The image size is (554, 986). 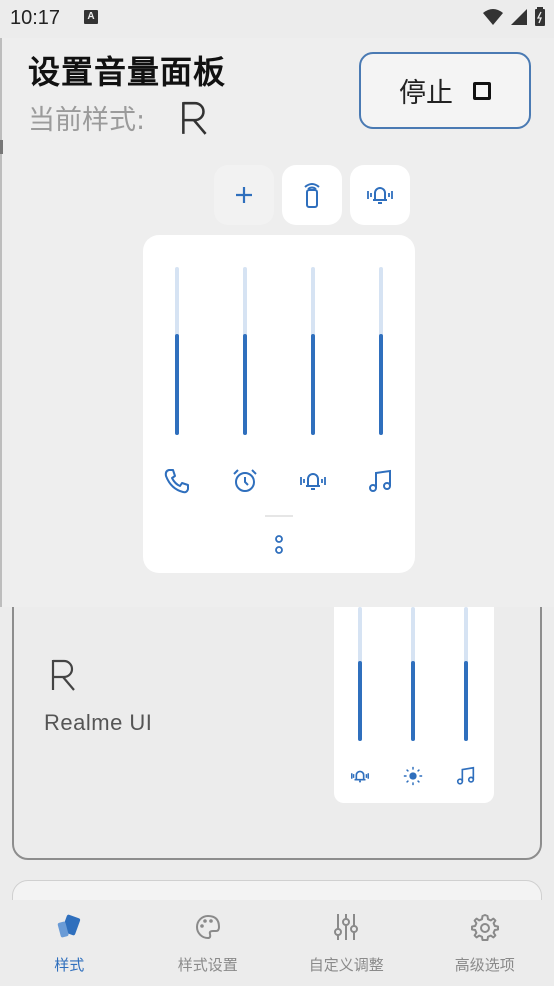 What do you see at coordinates (176, 481) in the screenshot?
I see `phone-icon` at bounding box center [176, 481].